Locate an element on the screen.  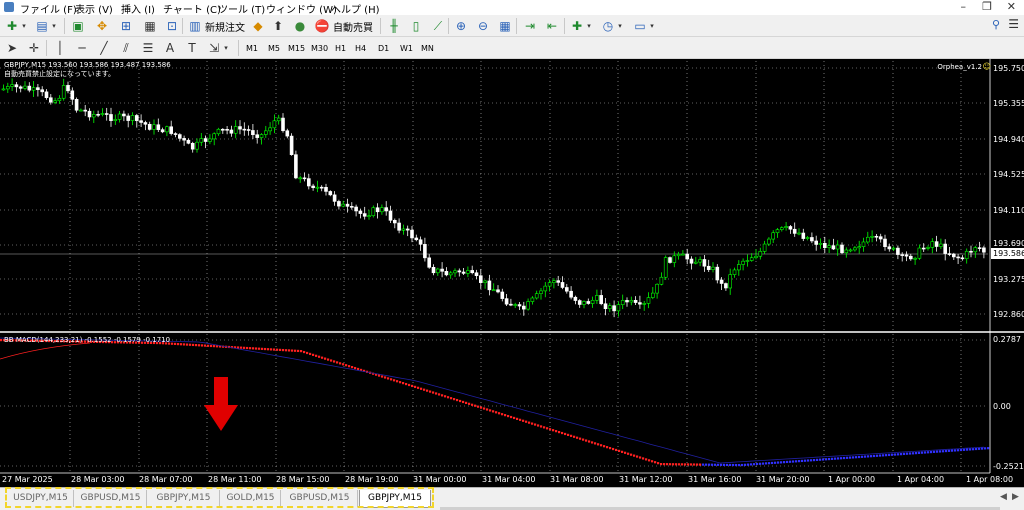
zoom-in-icon: ⊕ is located at coordinates (461, 26).